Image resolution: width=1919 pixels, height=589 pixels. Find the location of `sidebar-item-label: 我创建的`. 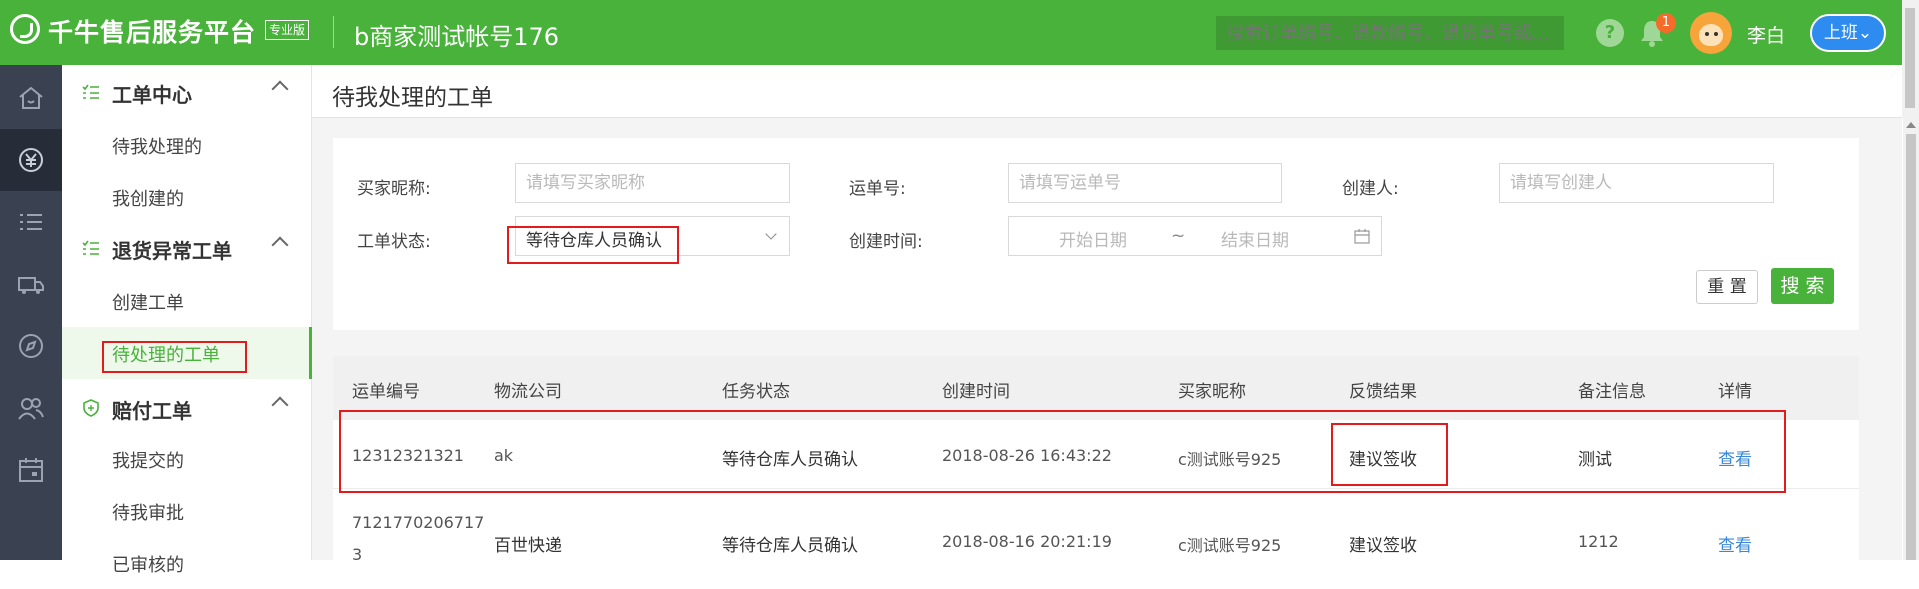

sidebar-item-label: 我创建的 is located at coordinates (148, 199).